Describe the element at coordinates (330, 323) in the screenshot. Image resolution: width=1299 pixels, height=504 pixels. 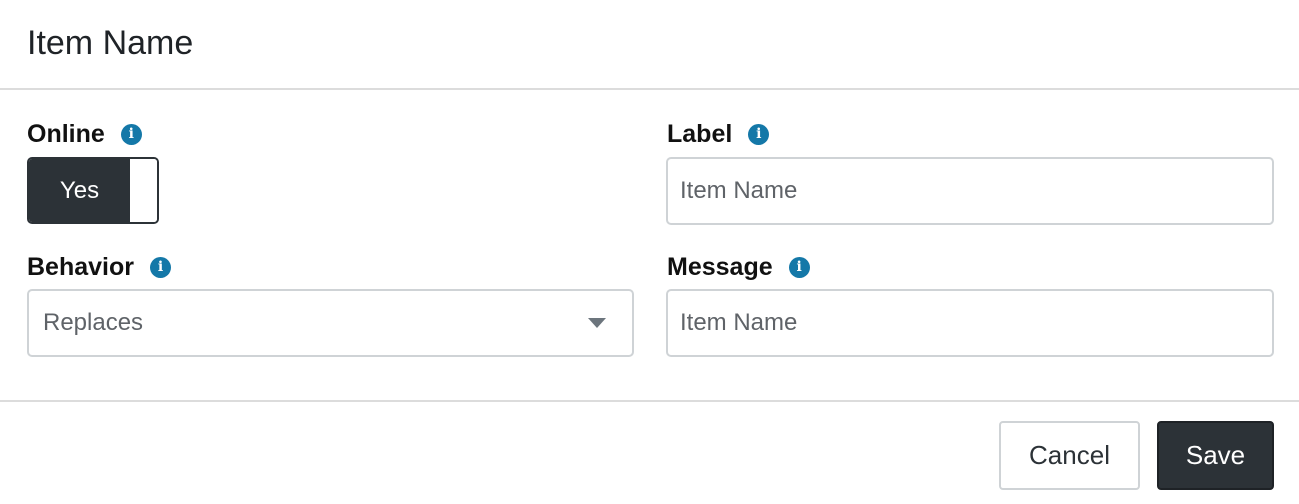
I see `behavior-select: Replaces` at that location.